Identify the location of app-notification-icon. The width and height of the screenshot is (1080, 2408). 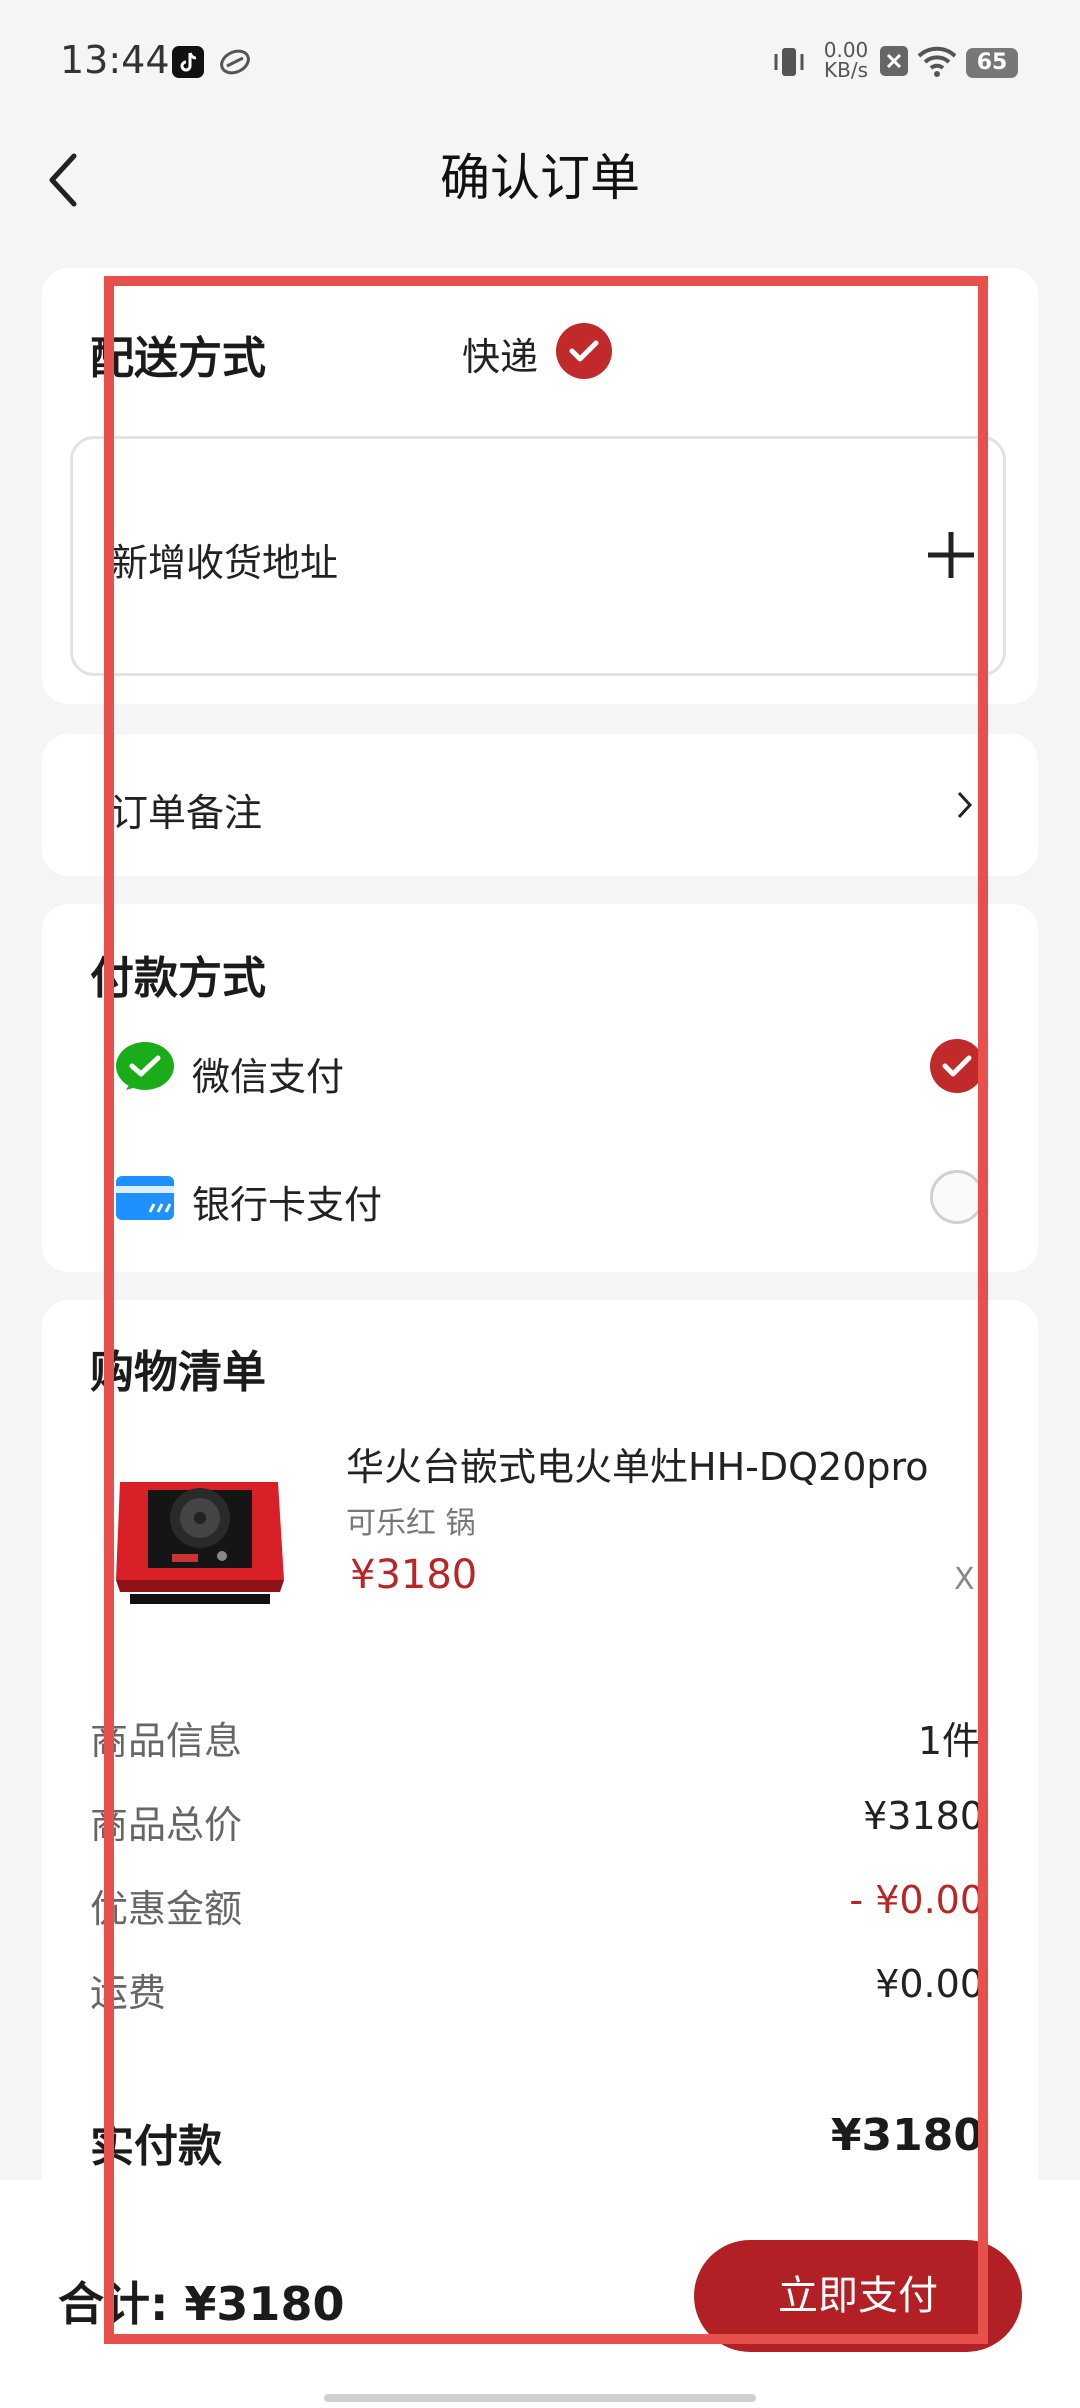
(234, 62).